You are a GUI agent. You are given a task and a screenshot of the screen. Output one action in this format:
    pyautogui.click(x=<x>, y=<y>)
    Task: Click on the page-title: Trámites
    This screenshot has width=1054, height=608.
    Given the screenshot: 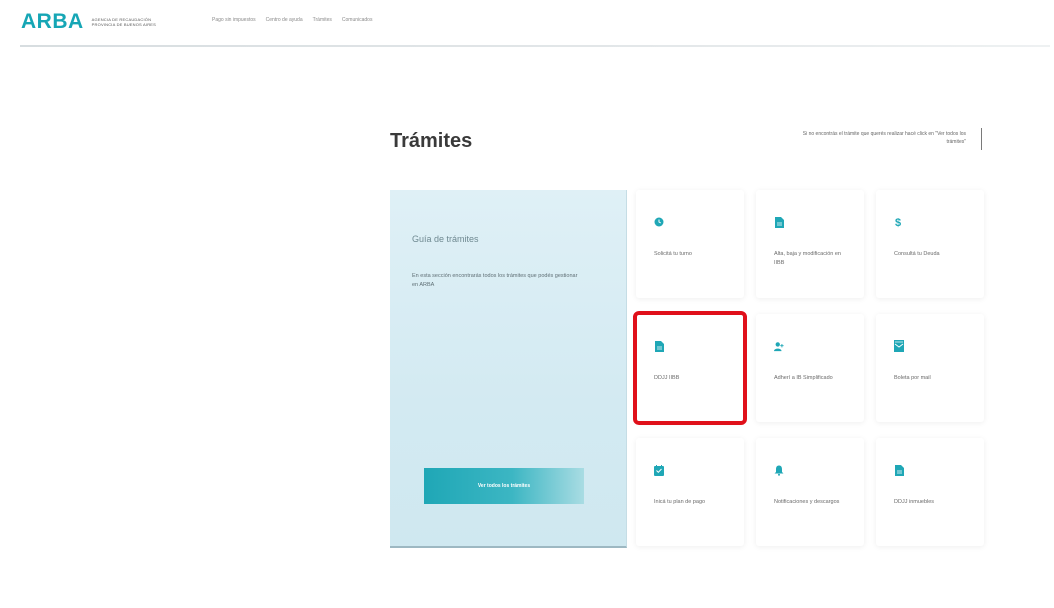 What is the action you would take?
    pyautogui.click(x=431, y=141)
    